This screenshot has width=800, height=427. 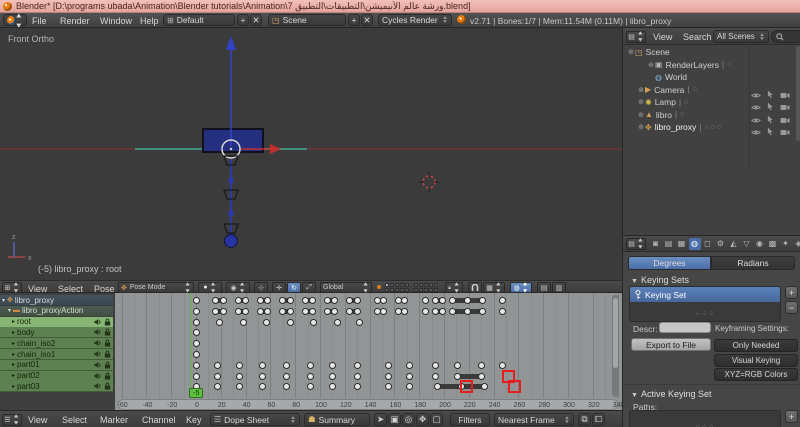 I want to click on dopesheet-menu-key: Key, so click(x=194, y=420).